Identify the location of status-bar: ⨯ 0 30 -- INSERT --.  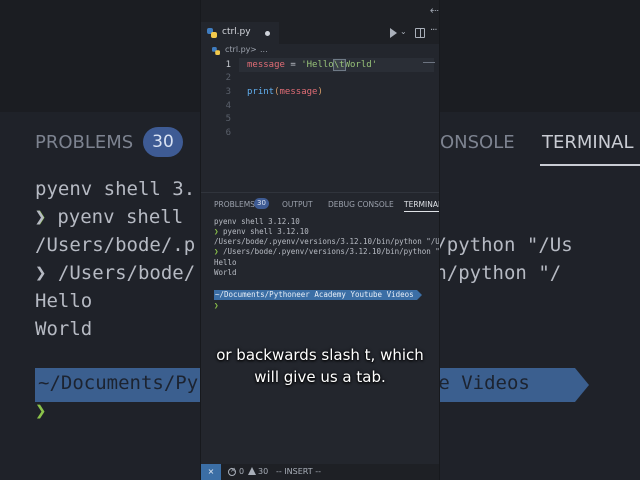
(320, 472).